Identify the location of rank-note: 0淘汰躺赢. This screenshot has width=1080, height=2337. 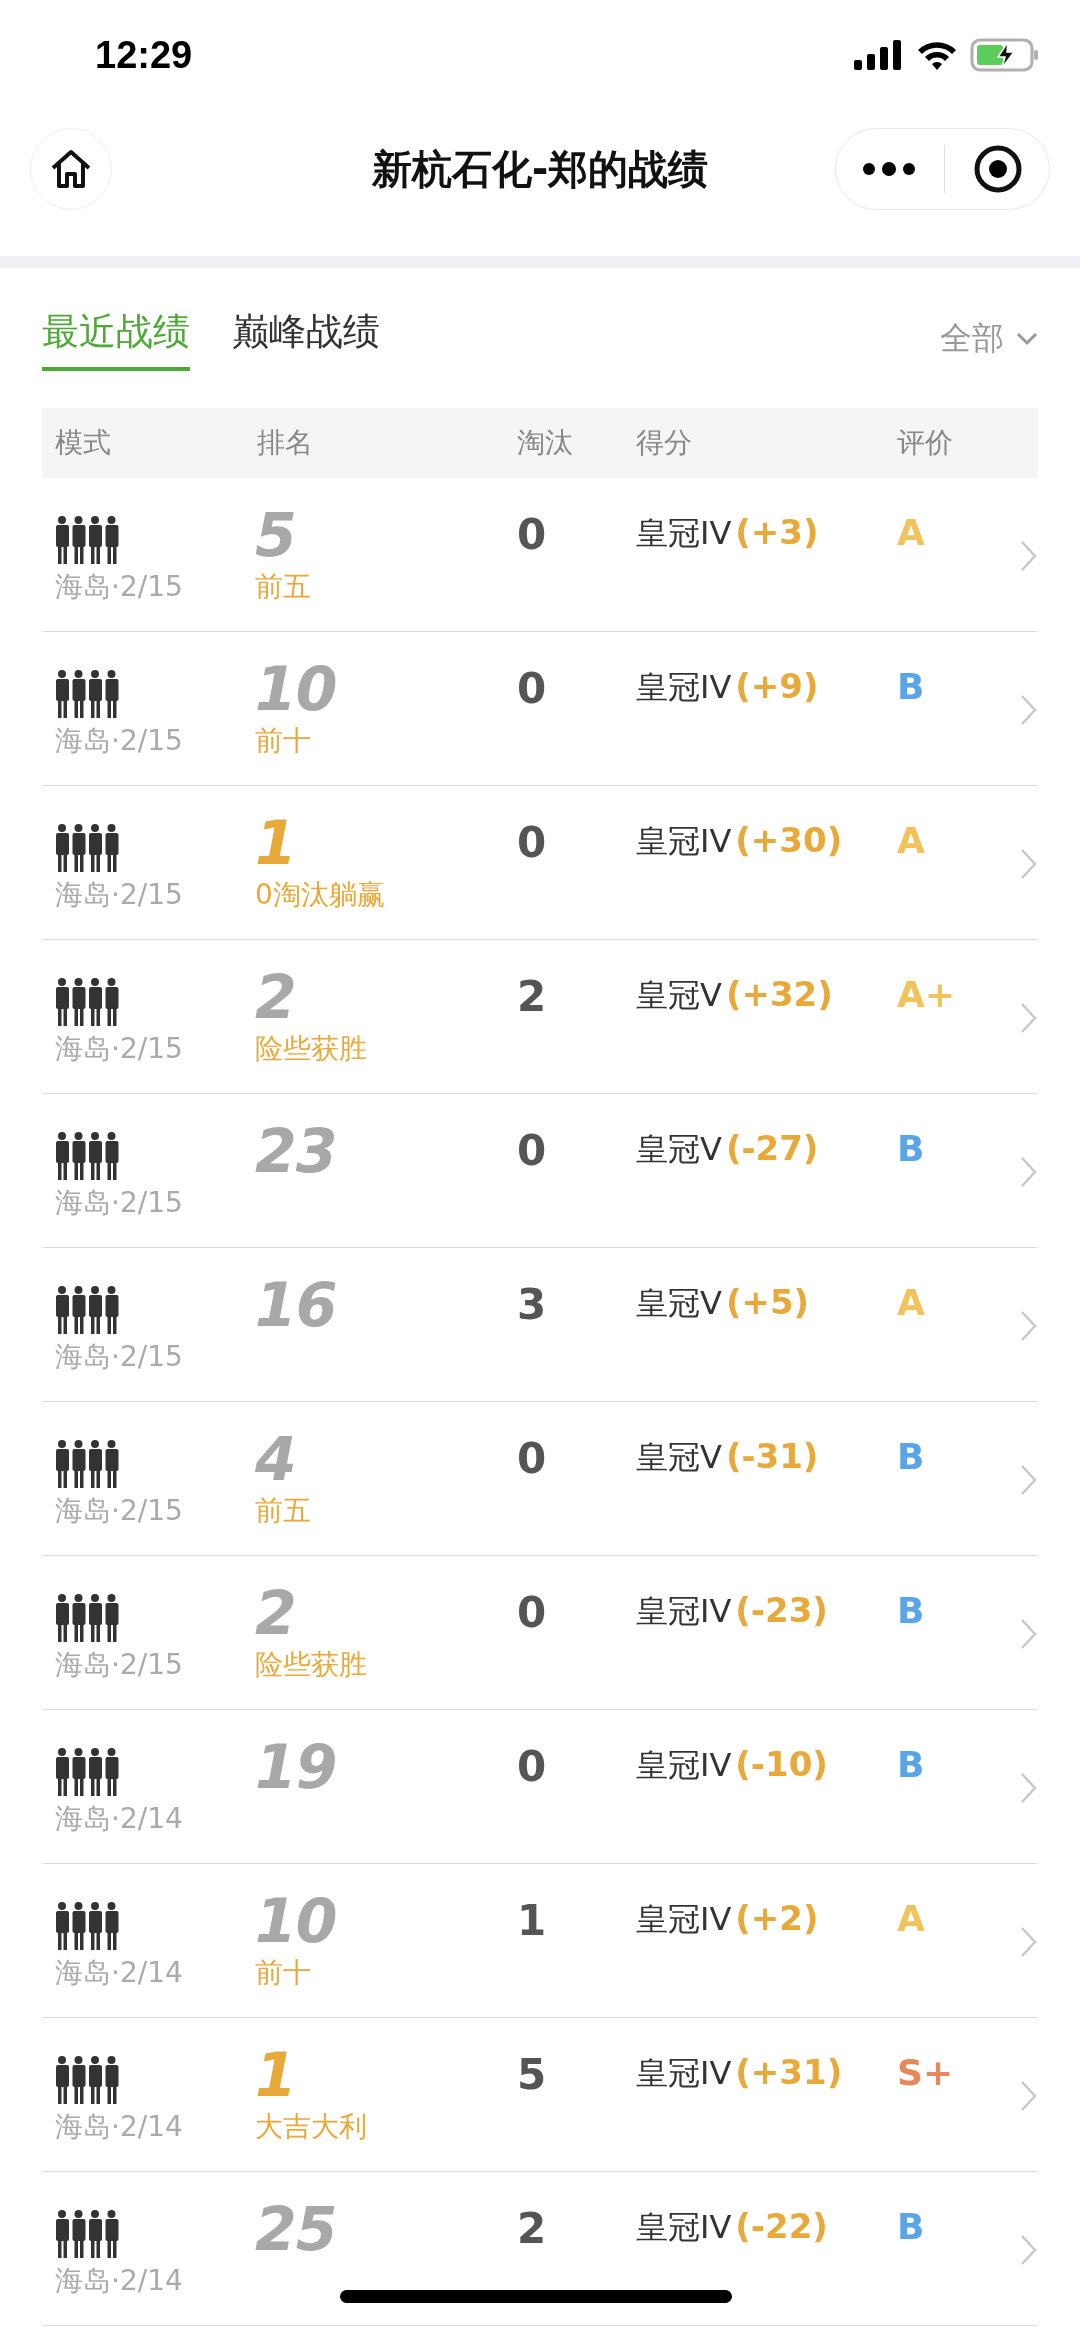
(320, 895).